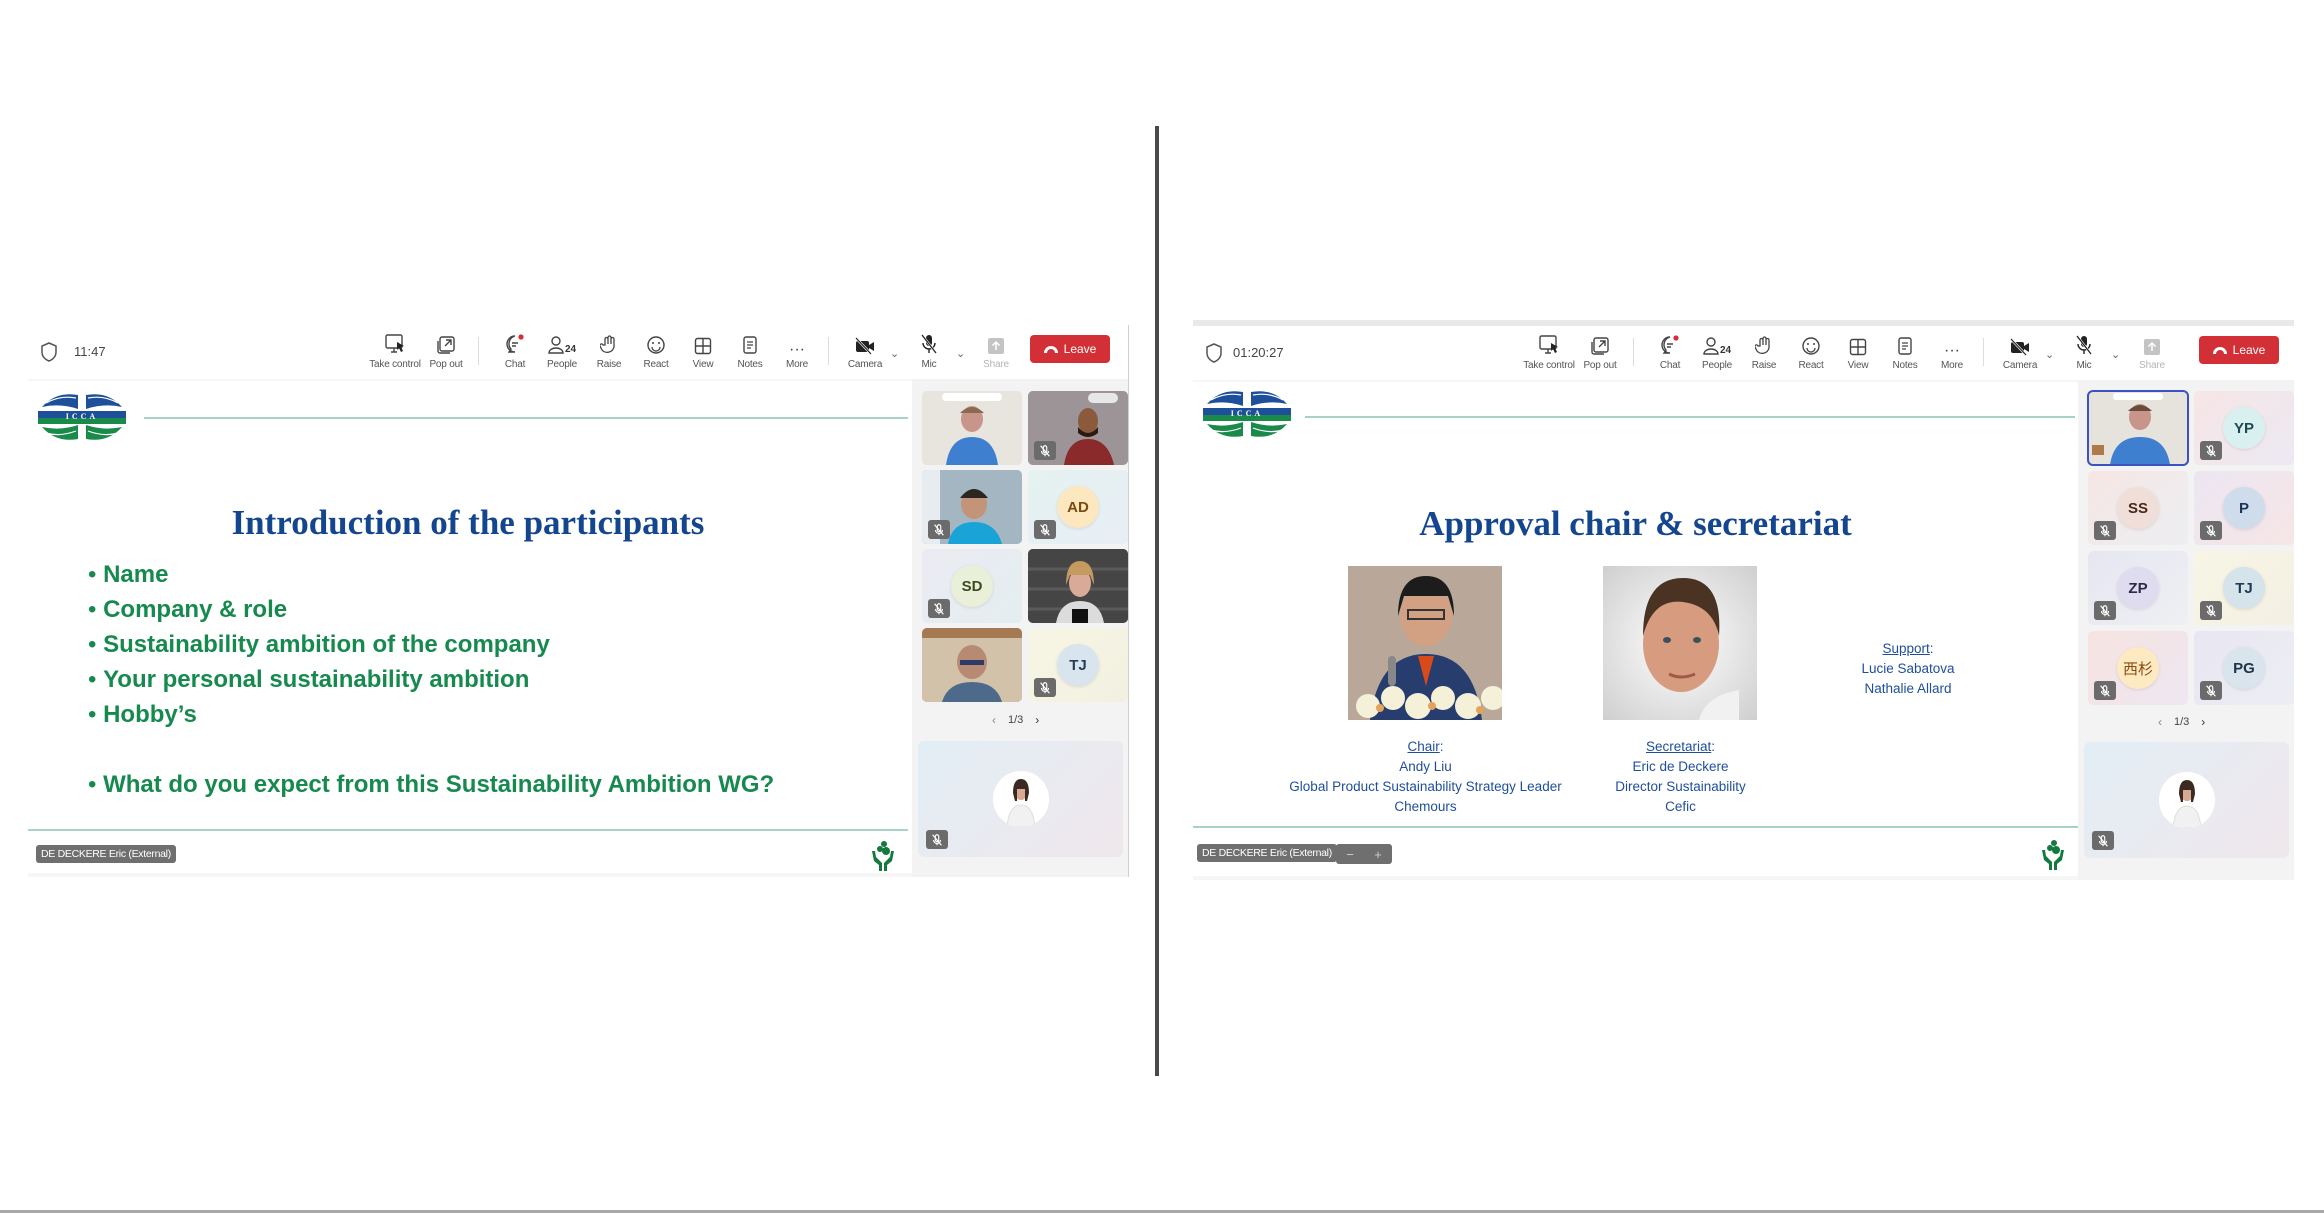  I want to click on participant-tile-avatar: P, so click(2244, 508).